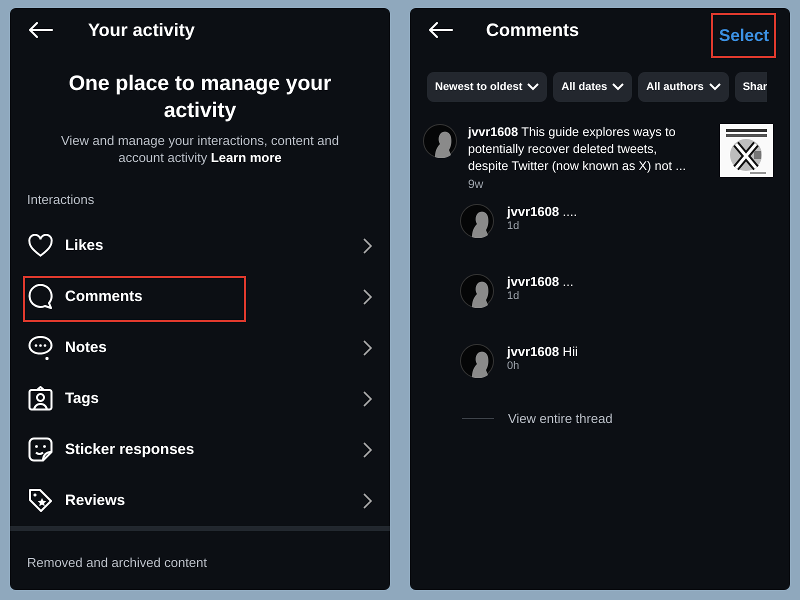 This screenshot has width=800, height=600. I want to click on comment-time: 9w, so click(476, 184).